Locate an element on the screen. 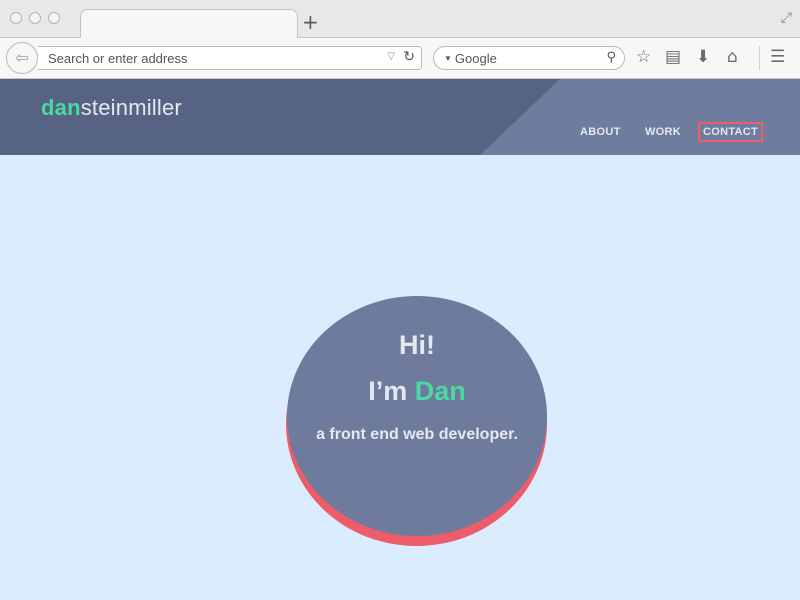 Image resolution: width=800 pixels, height=600 pixels. logo-first-name: dan is located at coordinates (61, 107).